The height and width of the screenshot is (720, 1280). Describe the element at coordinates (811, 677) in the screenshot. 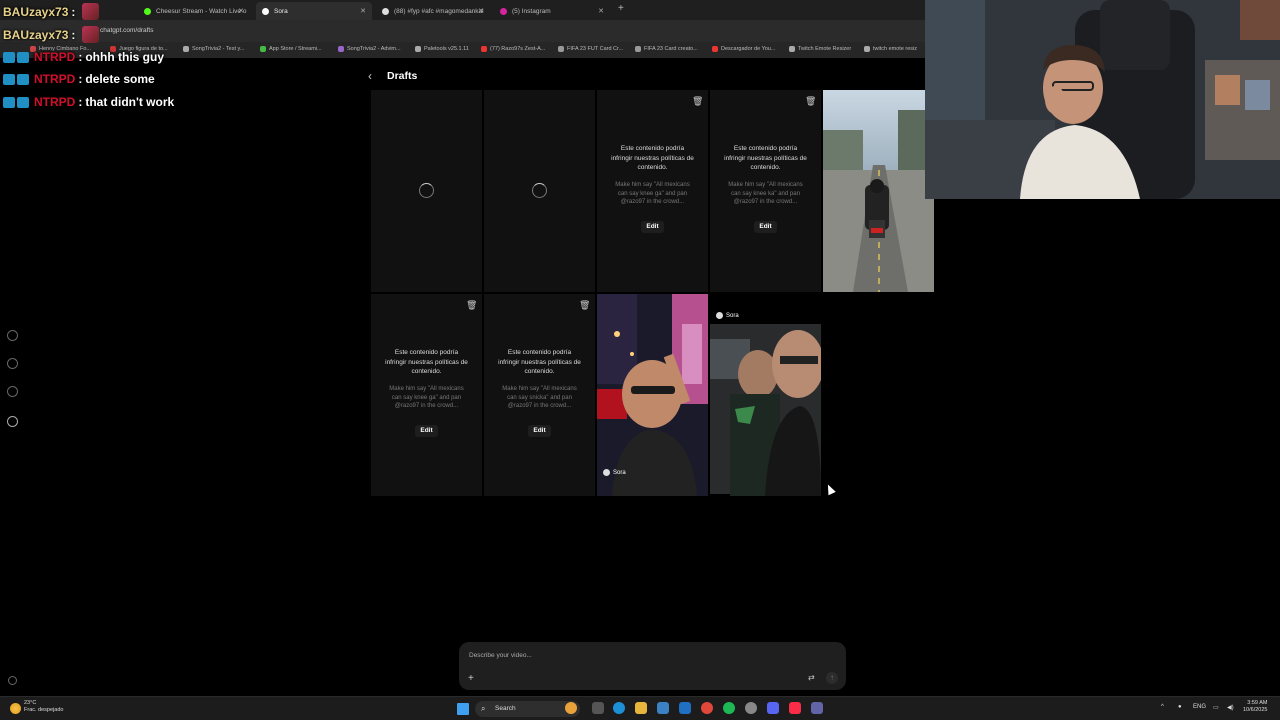

I see `settings-toggle-icon: ⇄` at that location.